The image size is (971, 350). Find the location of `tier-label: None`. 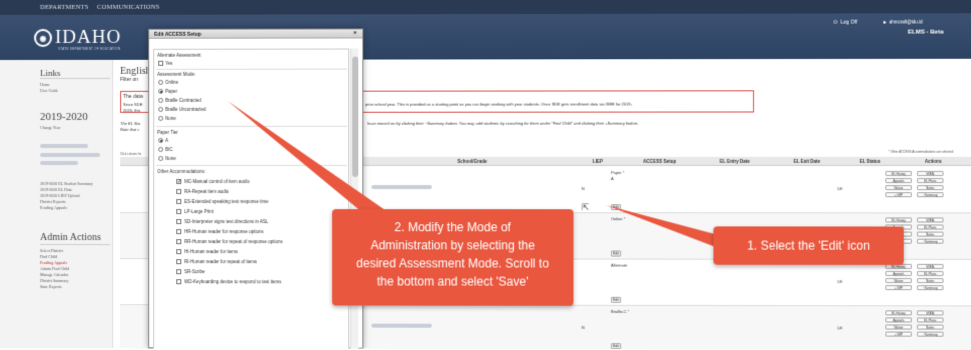

tier-label: None is located at coordinates (171, 158).